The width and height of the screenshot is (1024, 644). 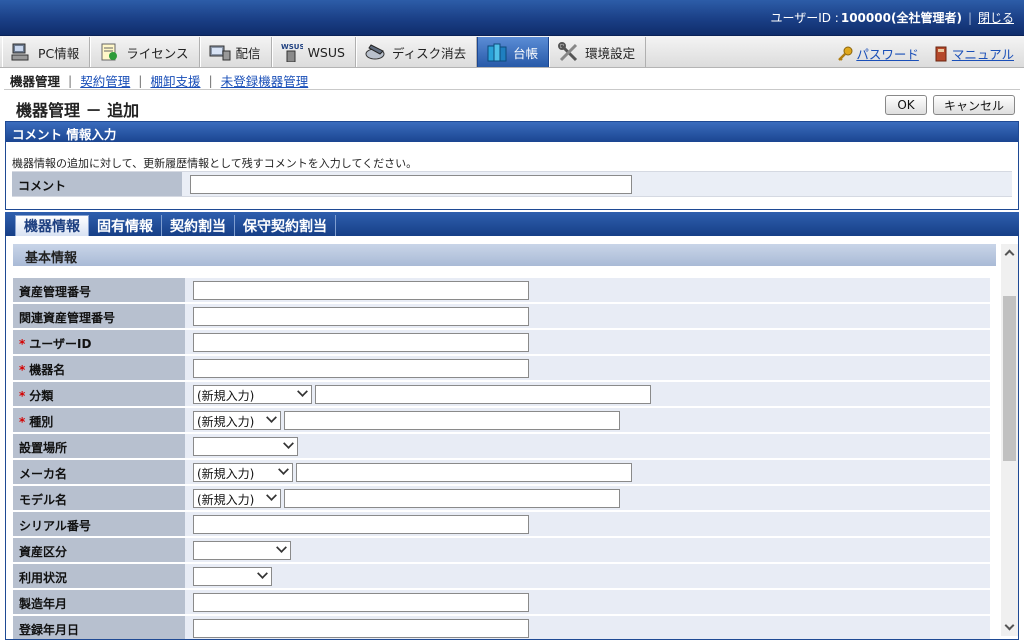 I want to click on form-row-model: モデル名 (新規入力), so click(x=501, y=499).